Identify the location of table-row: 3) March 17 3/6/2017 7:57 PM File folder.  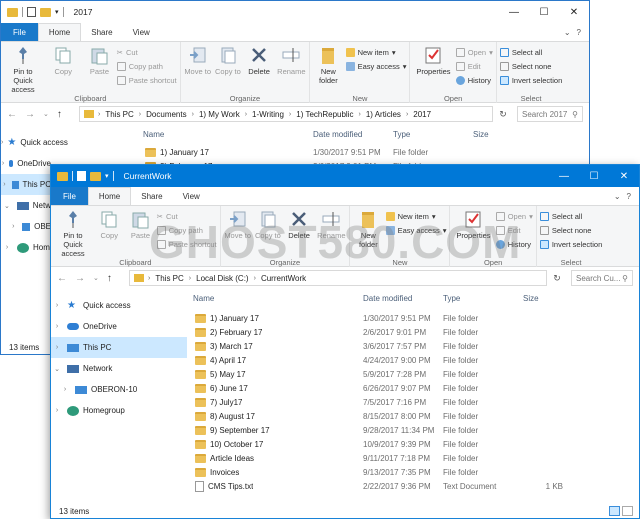
(414, 346).